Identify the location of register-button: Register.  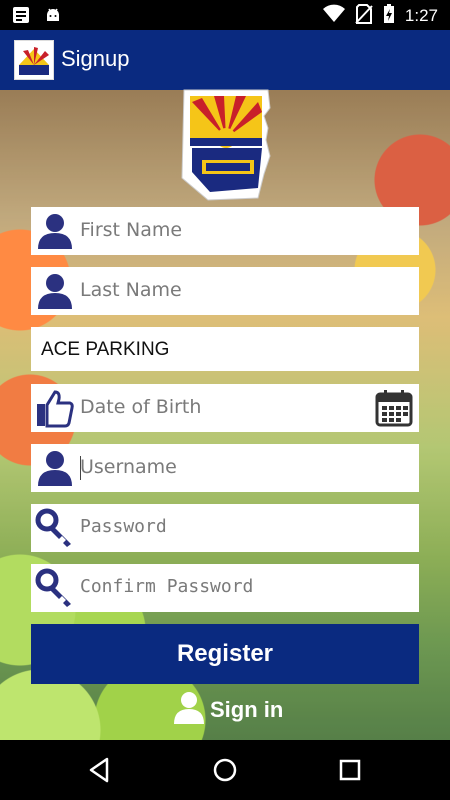
(225, 654).